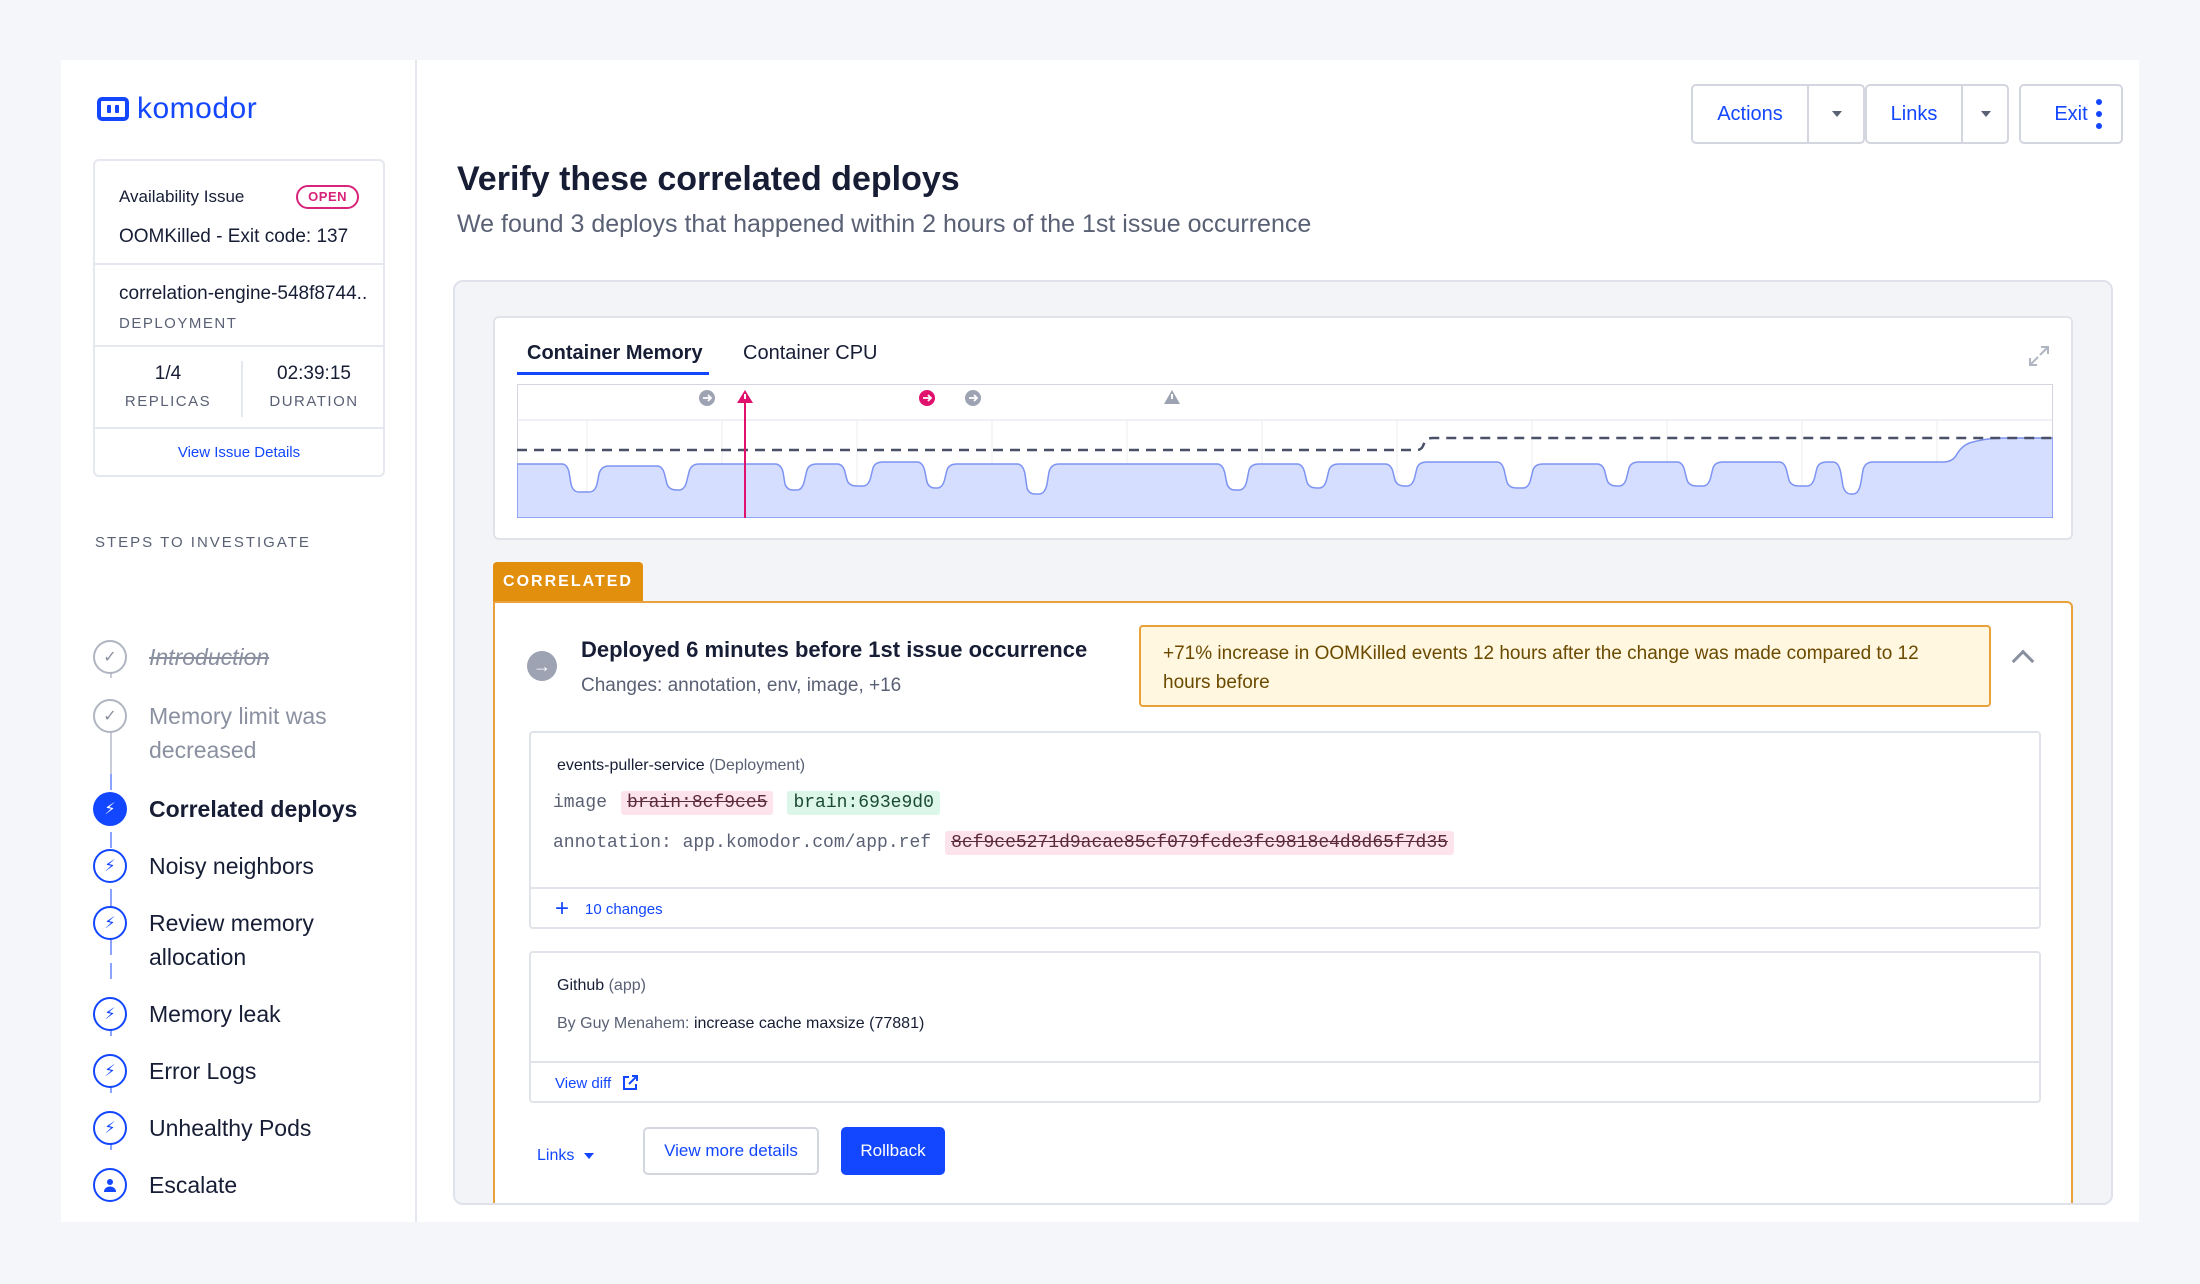  I want to click on actions-dropdown-toggle, so click(1837, 114).